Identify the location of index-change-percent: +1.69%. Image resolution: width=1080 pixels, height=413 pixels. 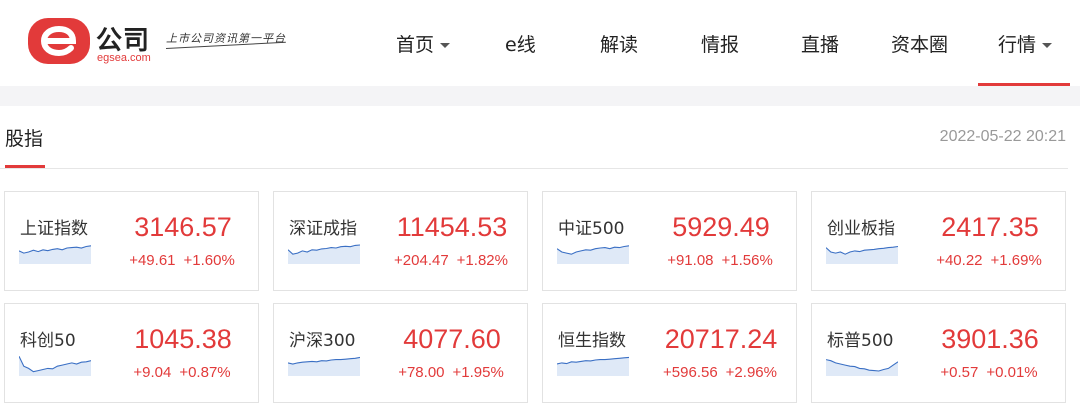
(1016, 260).